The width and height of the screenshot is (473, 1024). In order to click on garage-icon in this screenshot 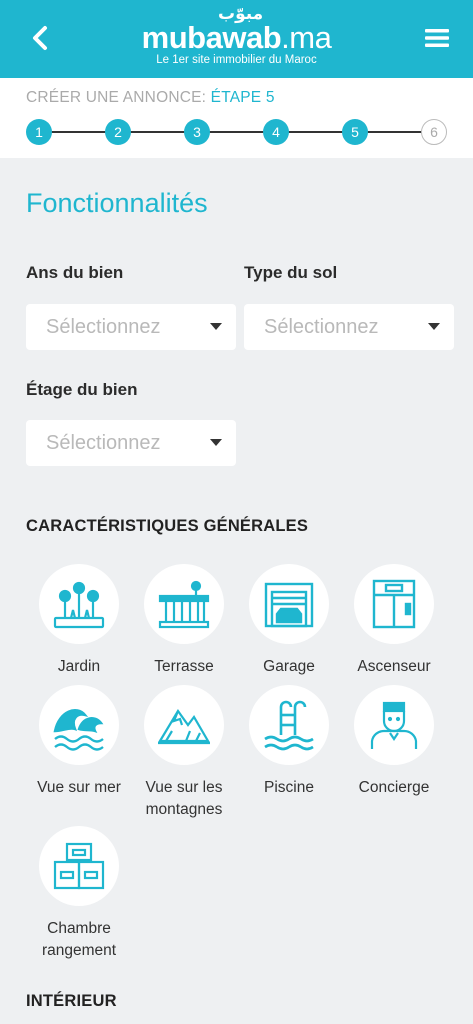, I will do `click(289, 605)`.